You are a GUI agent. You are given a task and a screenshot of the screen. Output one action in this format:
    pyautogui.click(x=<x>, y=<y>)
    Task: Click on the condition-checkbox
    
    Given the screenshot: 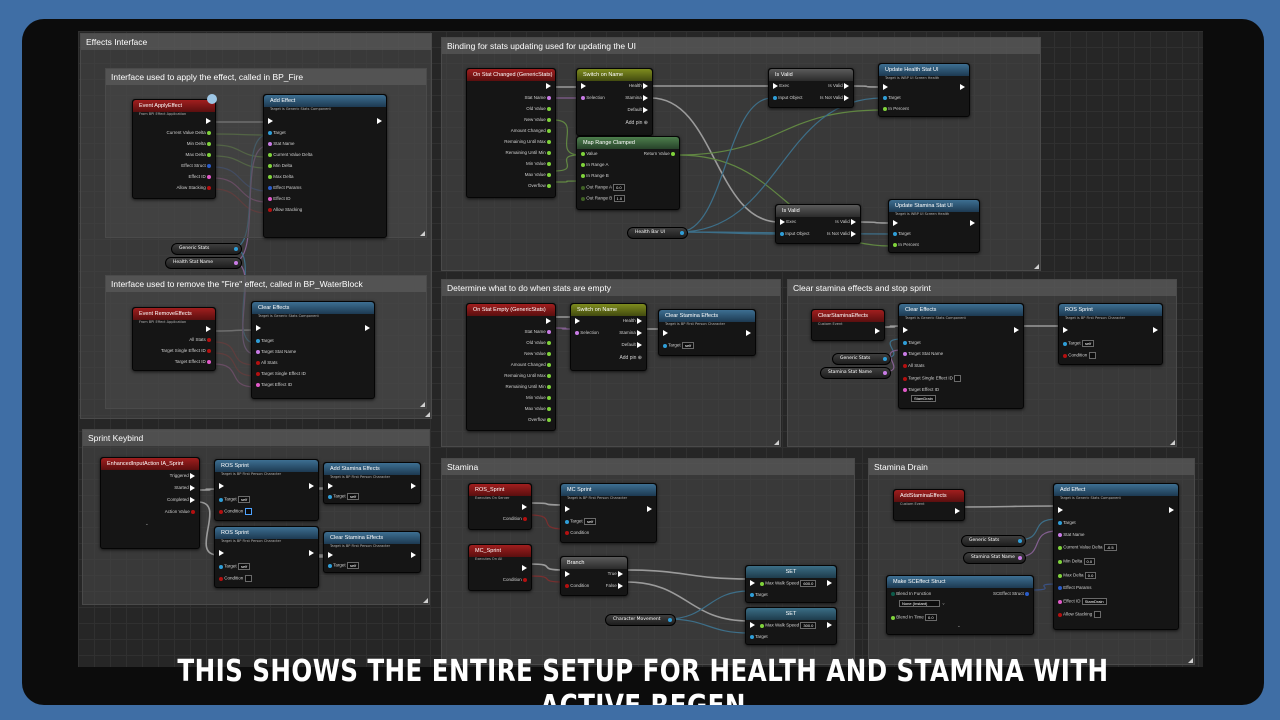 What is the action you would take?
    pyautogui.click(x=248, y=511)
    